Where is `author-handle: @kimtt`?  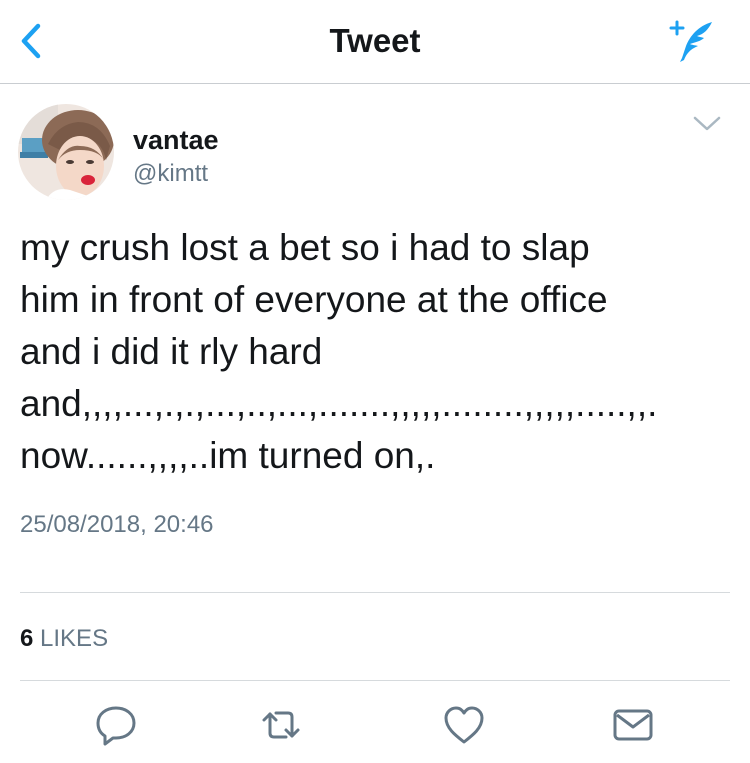
author-handle: @kimtt is located at coordinates (170, 174).